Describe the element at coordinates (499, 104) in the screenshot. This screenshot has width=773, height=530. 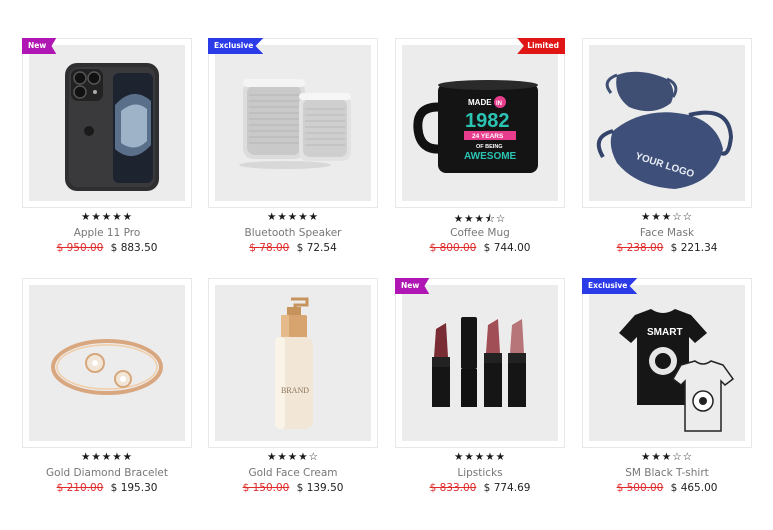
I see `mug-text-in: IN` at that location.